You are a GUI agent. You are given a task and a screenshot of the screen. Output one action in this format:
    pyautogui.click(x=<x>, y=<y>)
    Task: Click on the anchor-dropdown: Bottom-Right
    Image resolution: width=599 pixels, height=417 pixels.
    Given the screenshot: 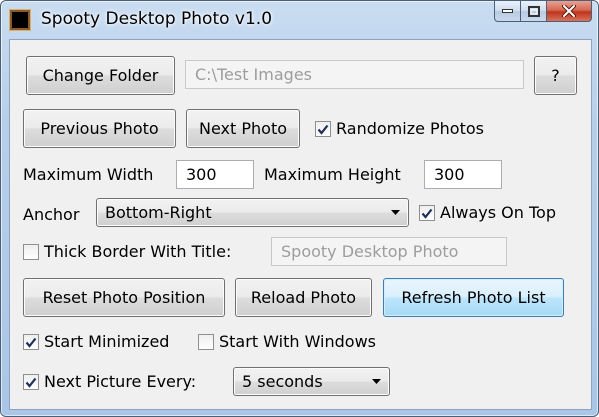 What is the action you would take?
    pyautogui.click(x=252, y=212)
    